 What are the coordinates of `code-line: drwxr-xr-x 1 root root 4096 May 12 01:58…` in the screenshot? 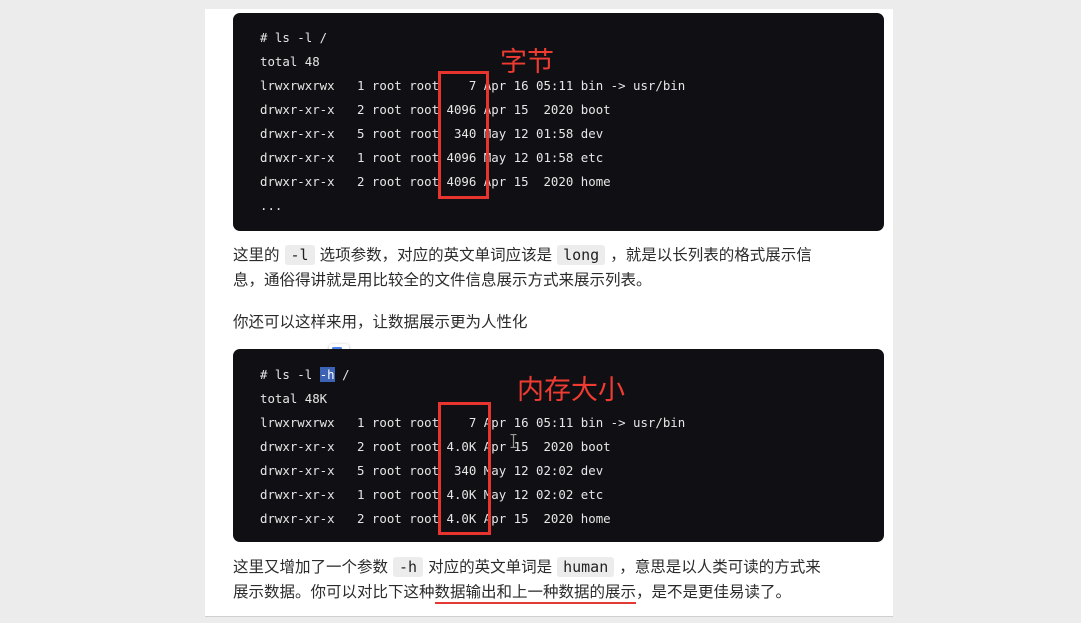 It's located at (432, 157).